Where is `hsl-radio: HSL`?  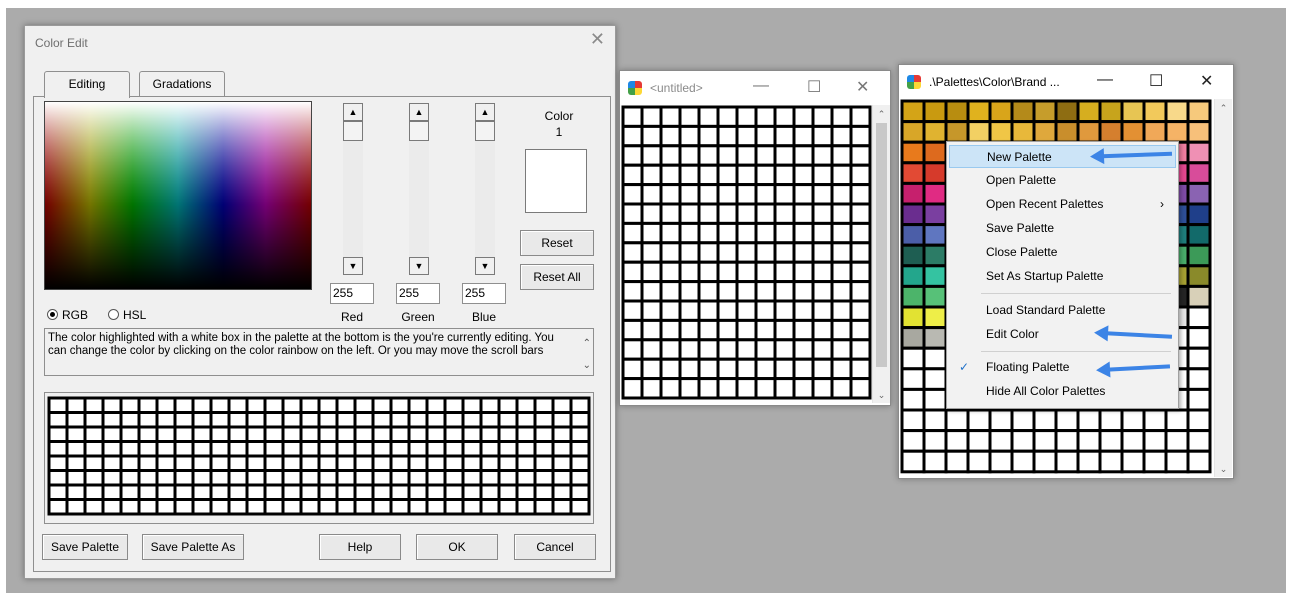 hsl-radio: HSL is located at coordinates (127, 315).